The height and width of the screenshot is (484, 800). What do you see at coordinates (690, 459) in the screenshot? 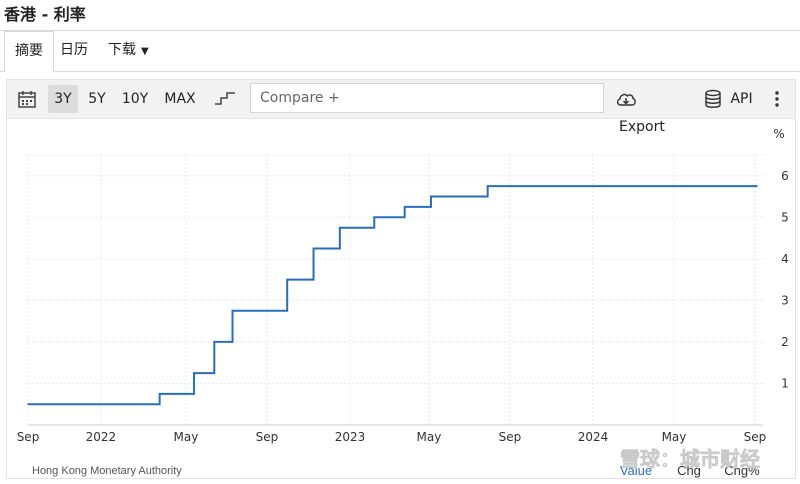
I see `watermark-text: 雪球：城市财经` at bounding box center [690, 459].